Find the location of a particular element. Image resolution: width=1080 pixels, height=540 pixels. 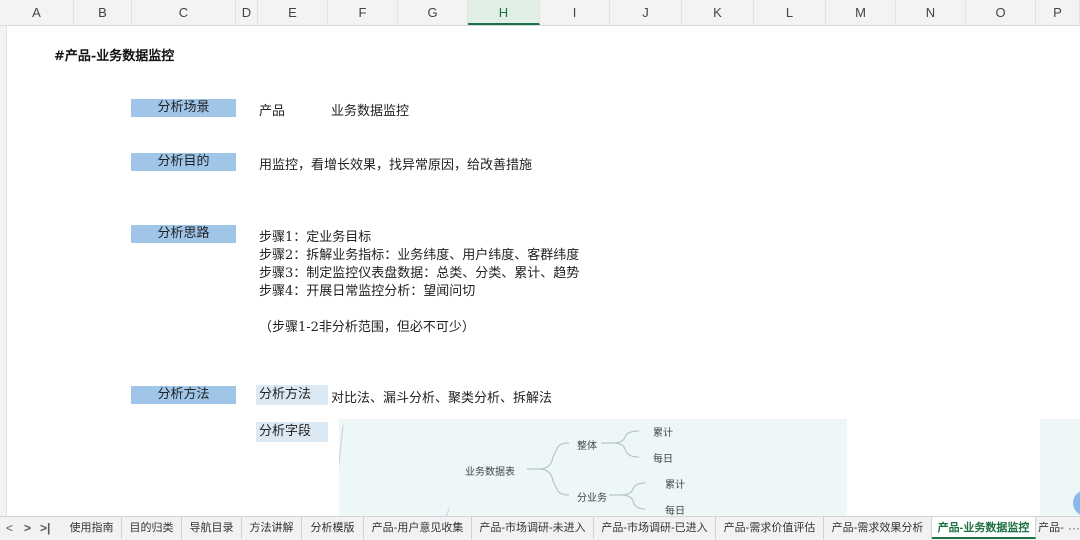

column-header-b: B is located at coordinates (103, 12).